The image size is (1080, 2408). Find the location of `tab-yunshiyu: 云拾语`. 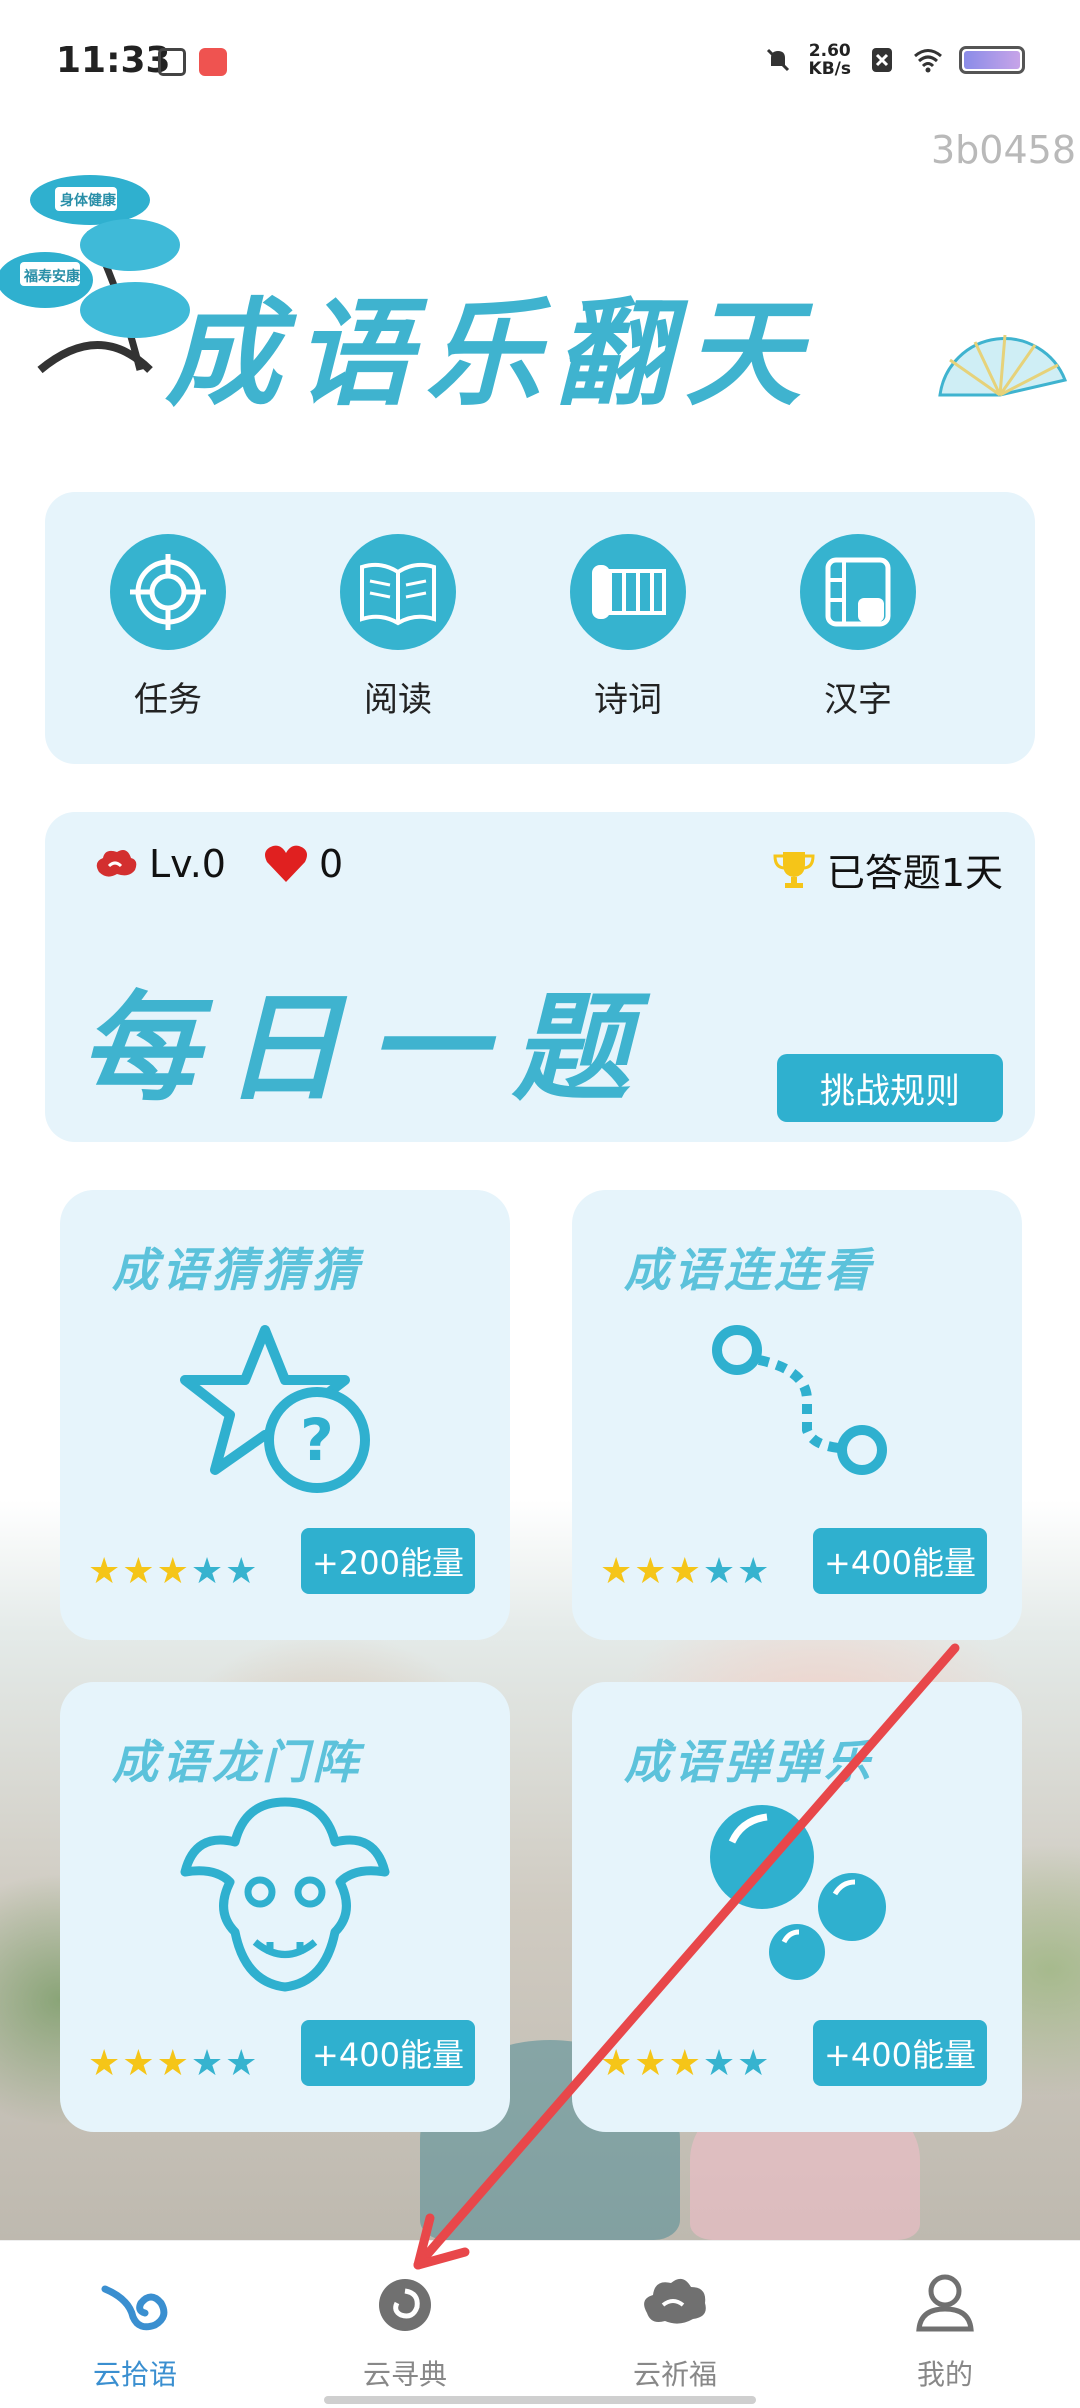

tab-yunshiyu: 云拾语 is located at coordinates (135, 2331).